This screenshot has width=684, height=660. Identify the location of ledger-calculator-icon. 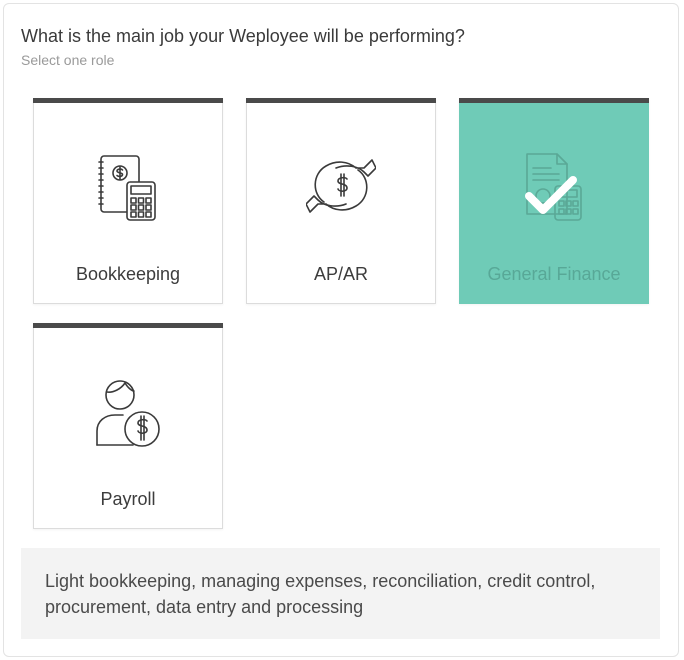
(127, 188).